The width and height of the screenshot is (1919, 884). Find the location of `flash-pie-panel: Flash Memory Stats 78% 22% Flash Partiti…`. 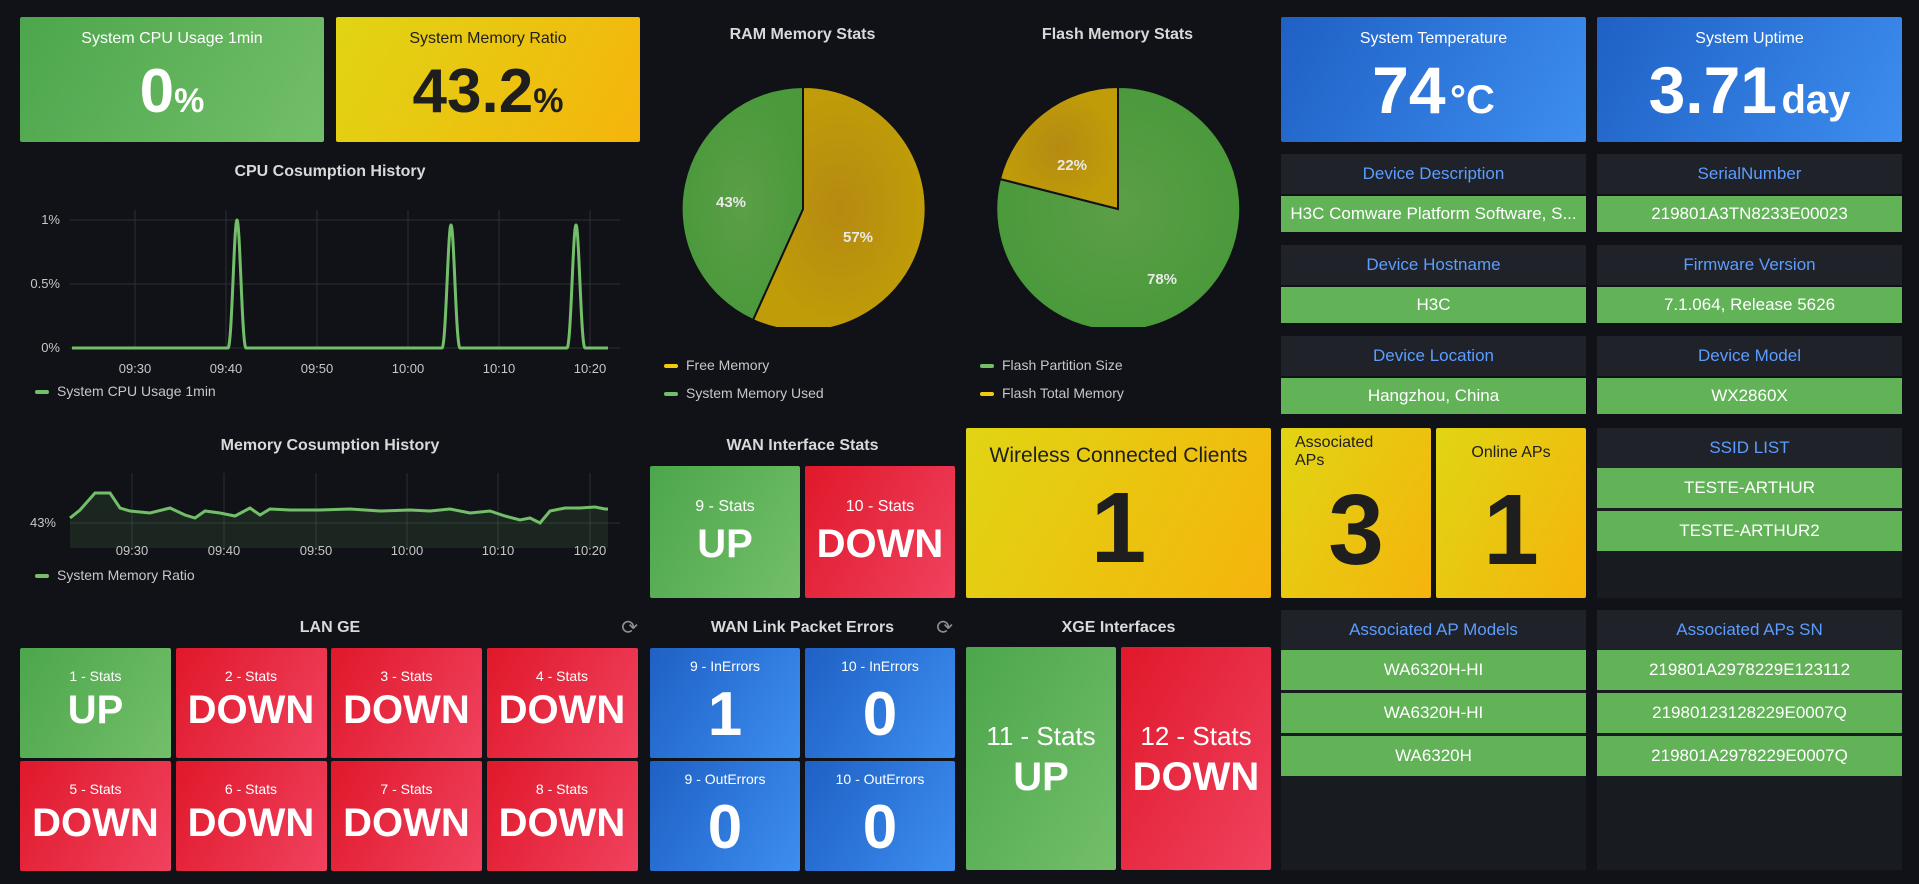

flash-pie-panel: Flash Memory Stats 78% 22% Flash Partiti… is located at coordinates (1117, 217).